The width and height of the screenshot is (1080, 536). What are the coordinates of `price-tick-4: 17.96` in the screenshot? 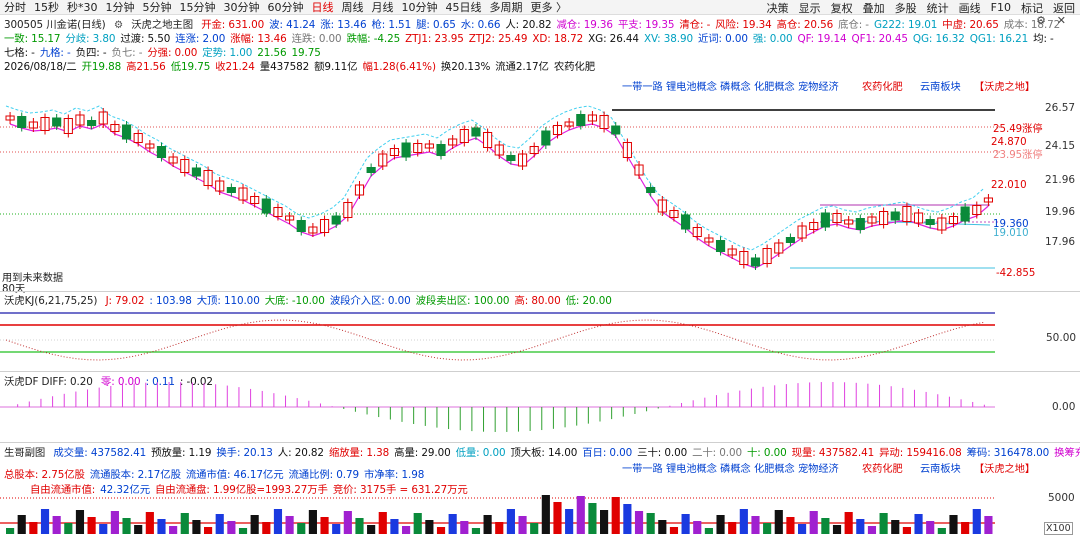 It's located at (1060, 242).